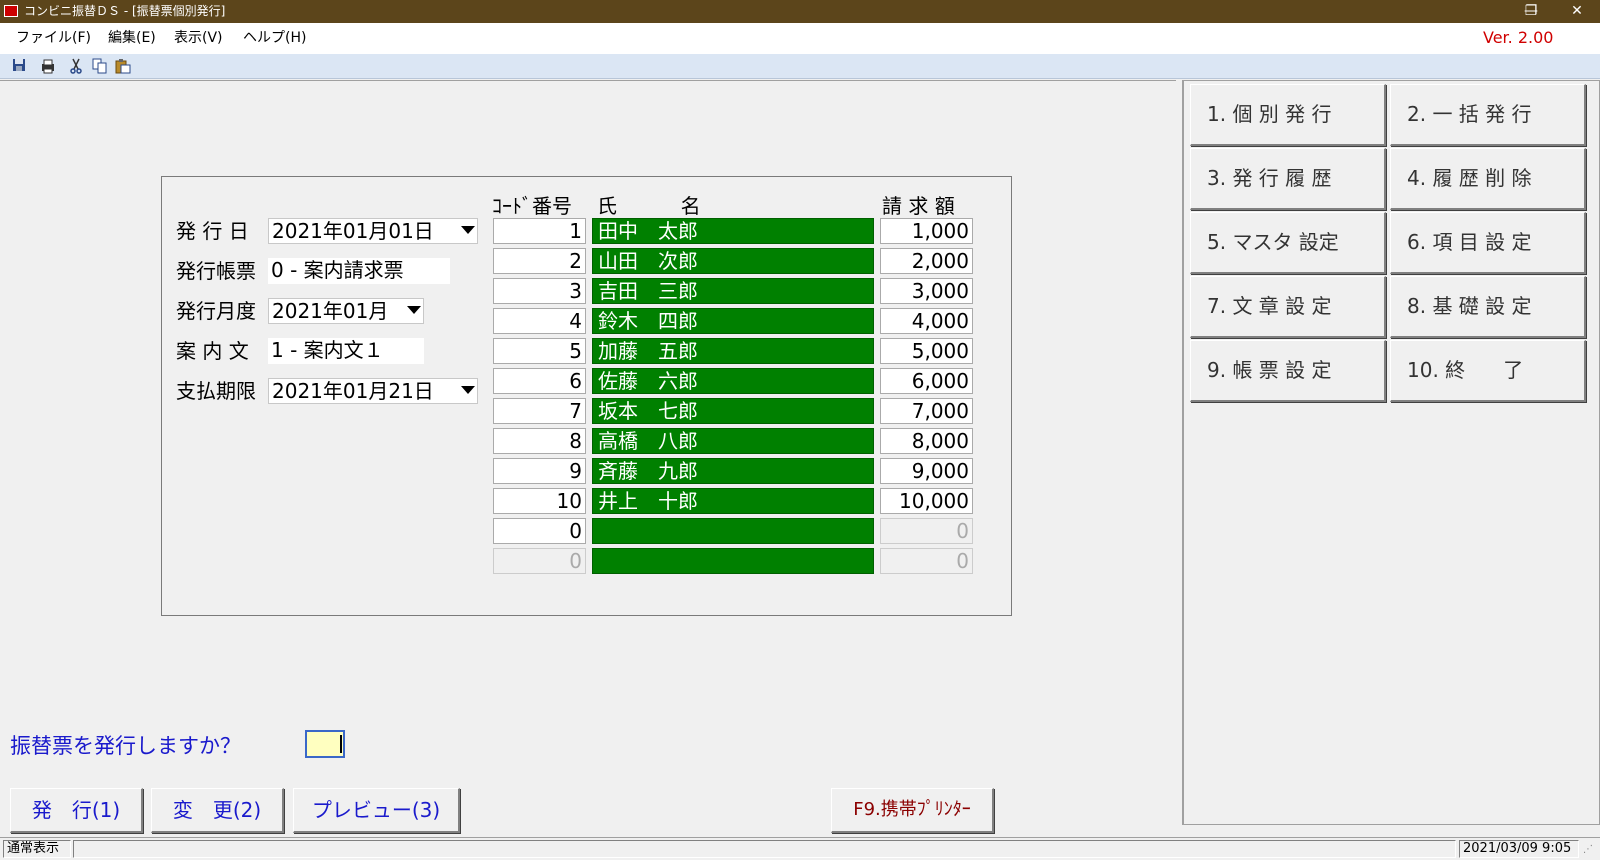 The image size is (1600, 860). Describe the element at coordinates (926, 261) in the screenshot. I see `amount-cell: 2,000` at that location.